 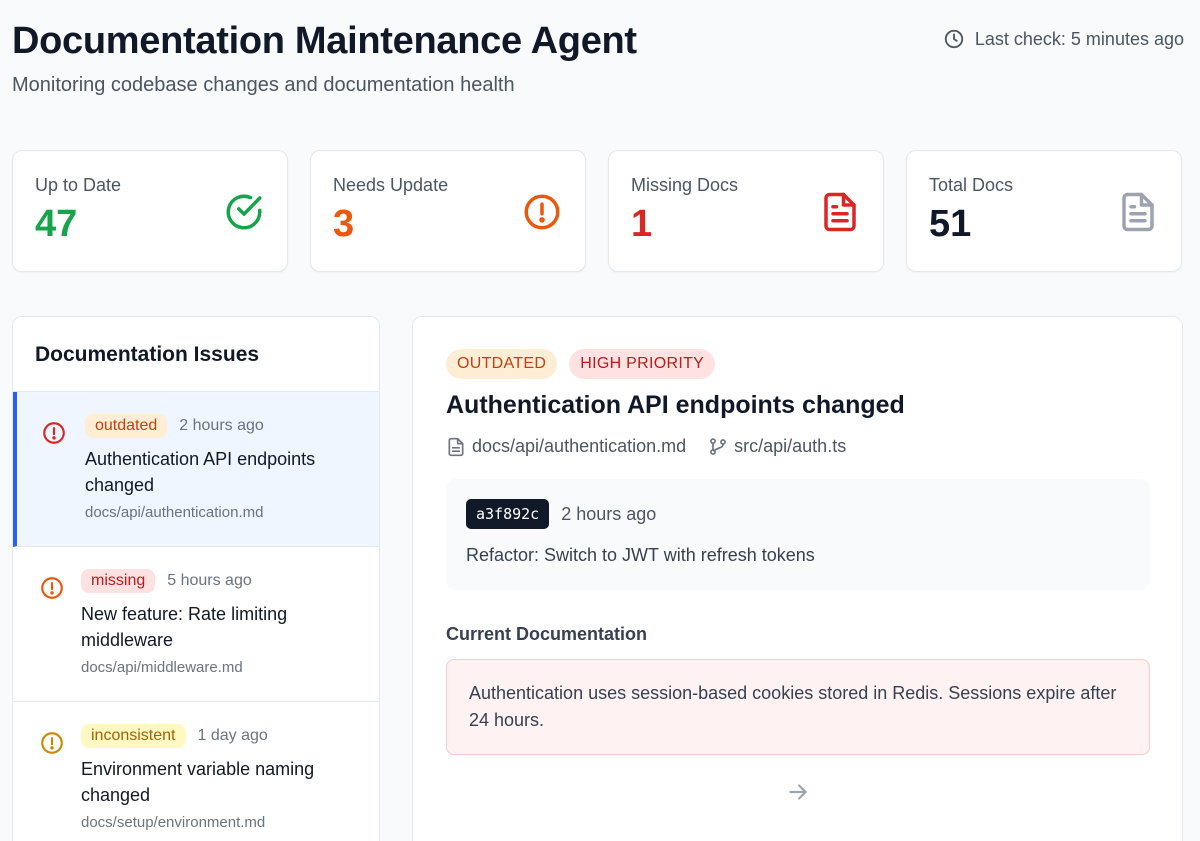 What do you see at coordinates (196, 354) in the screenshot?
I see `issues-panel-title: Documentation Issues` at bounding box center [196, 354].